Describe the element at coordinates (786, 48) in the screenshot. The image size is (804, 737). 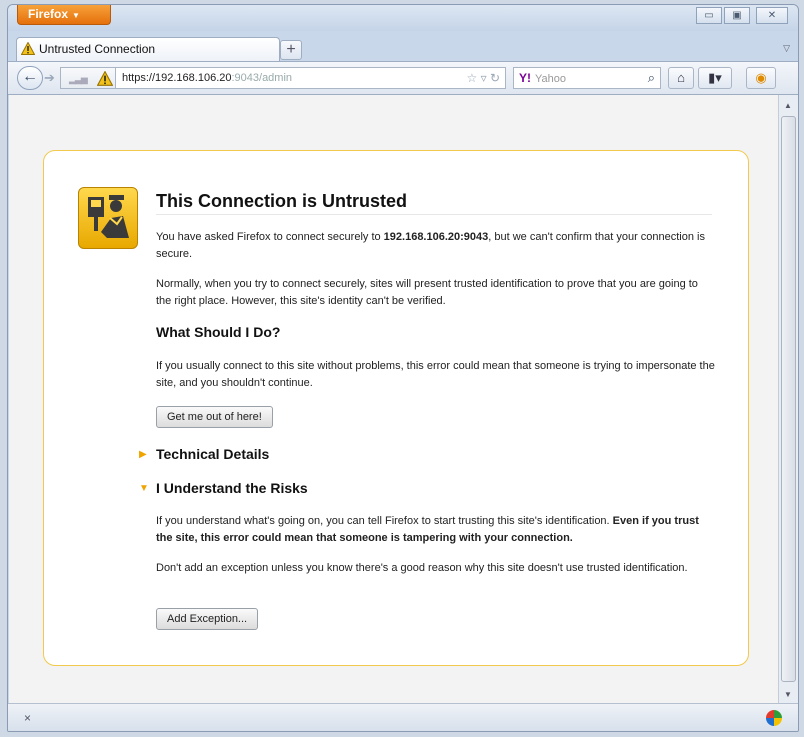
I see `list-all-tabs-icon: ▽` at that location.